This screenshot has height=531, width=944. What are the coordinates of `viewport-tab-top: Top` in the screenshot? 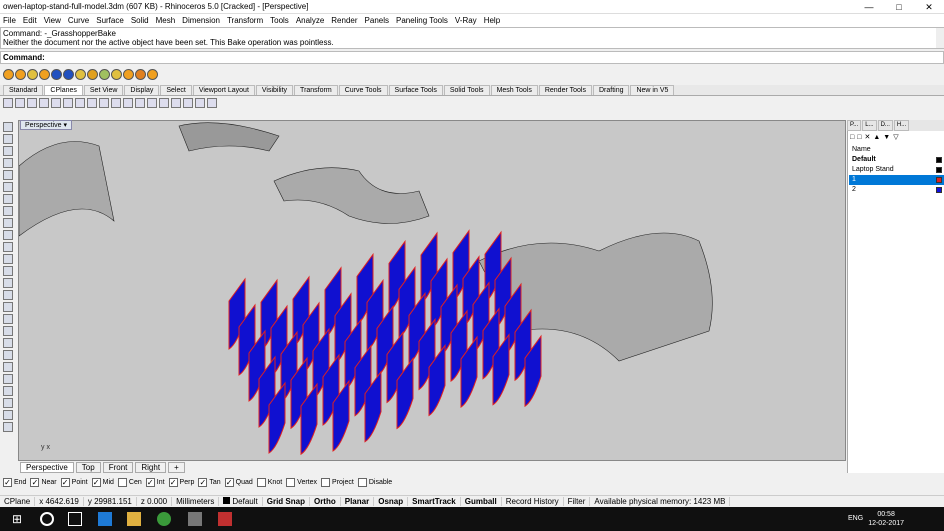 It's located at (88, 467).